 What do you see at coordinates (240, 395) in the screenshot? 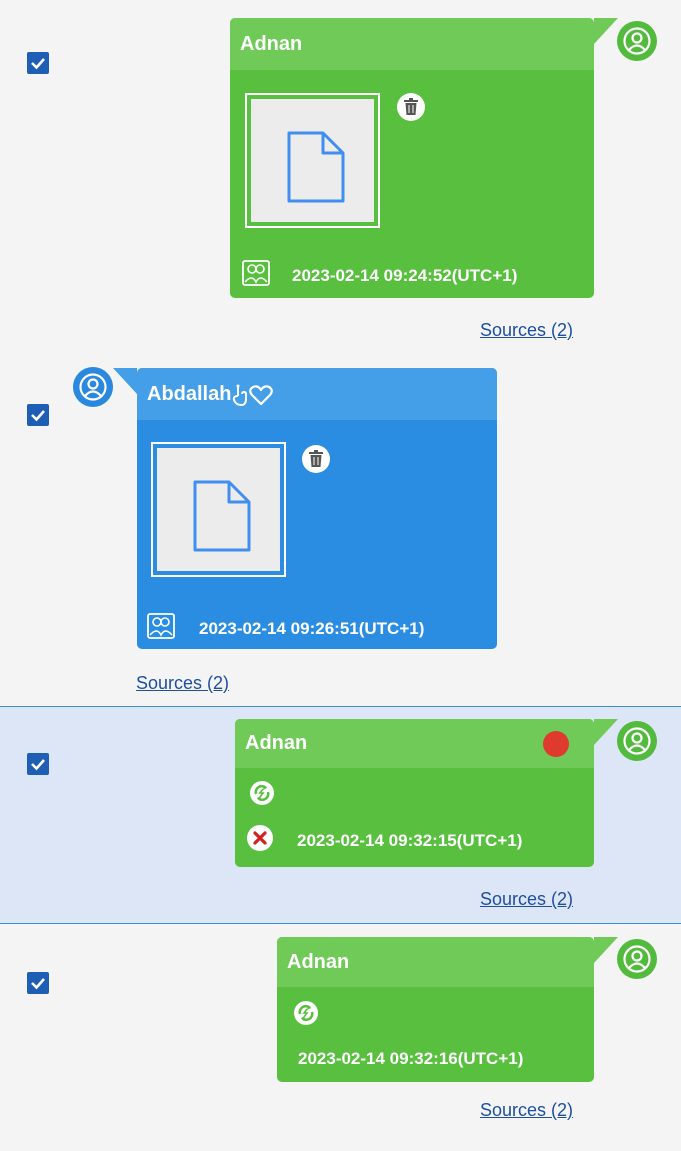
I see `hand-icon` at bounding box center [240, 395].